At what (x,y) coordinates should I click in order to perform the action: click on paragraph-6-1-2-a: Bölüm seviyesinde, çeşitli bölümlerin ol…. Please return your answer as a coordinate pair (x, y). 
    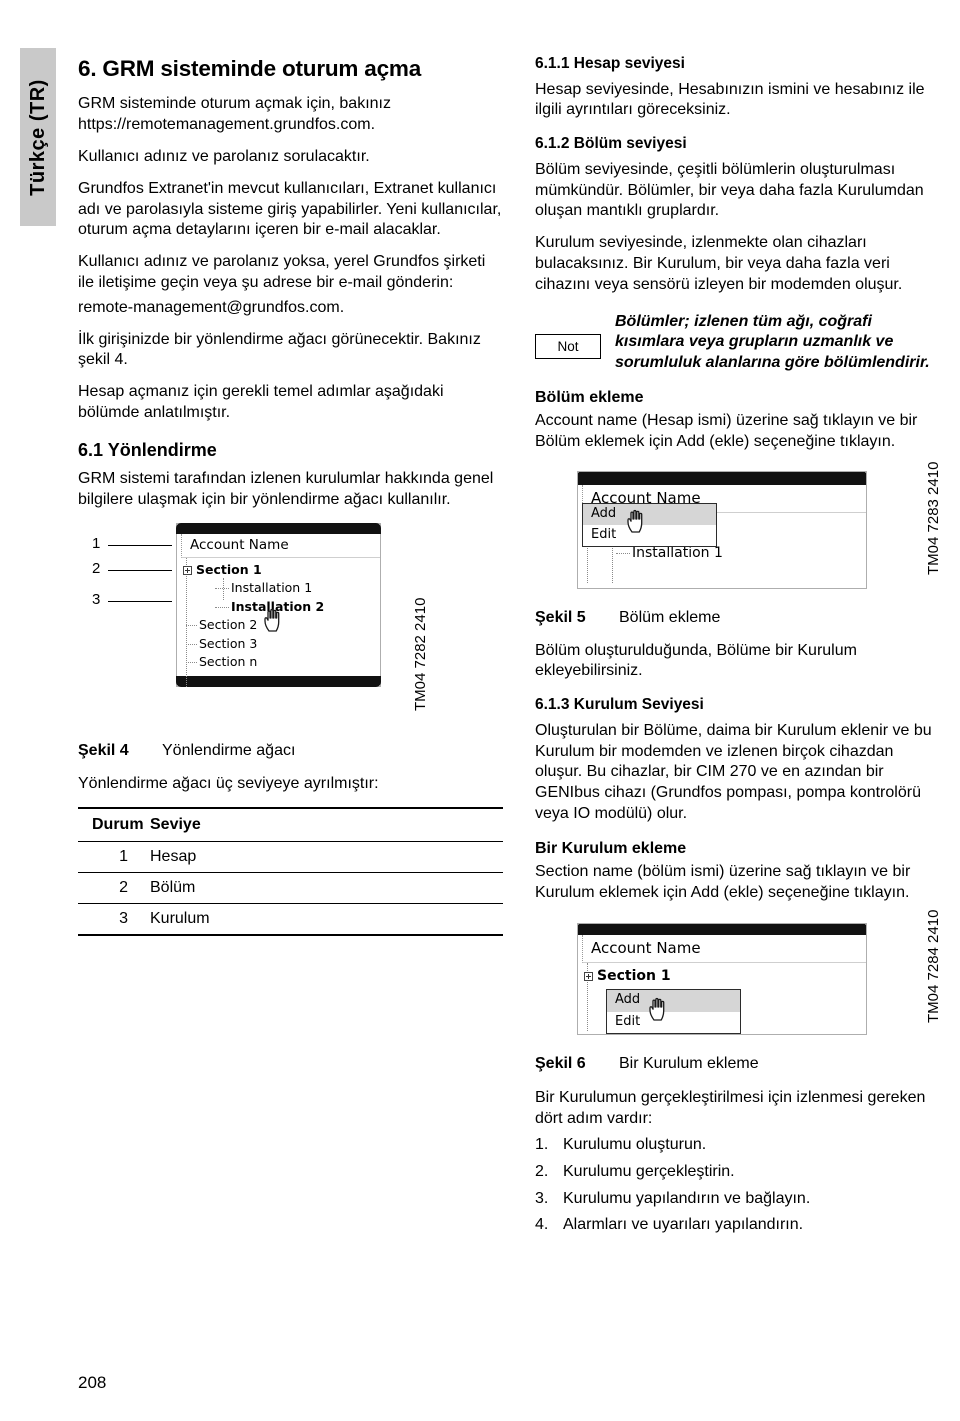
    Looking at the image, I should click on (729, 190).